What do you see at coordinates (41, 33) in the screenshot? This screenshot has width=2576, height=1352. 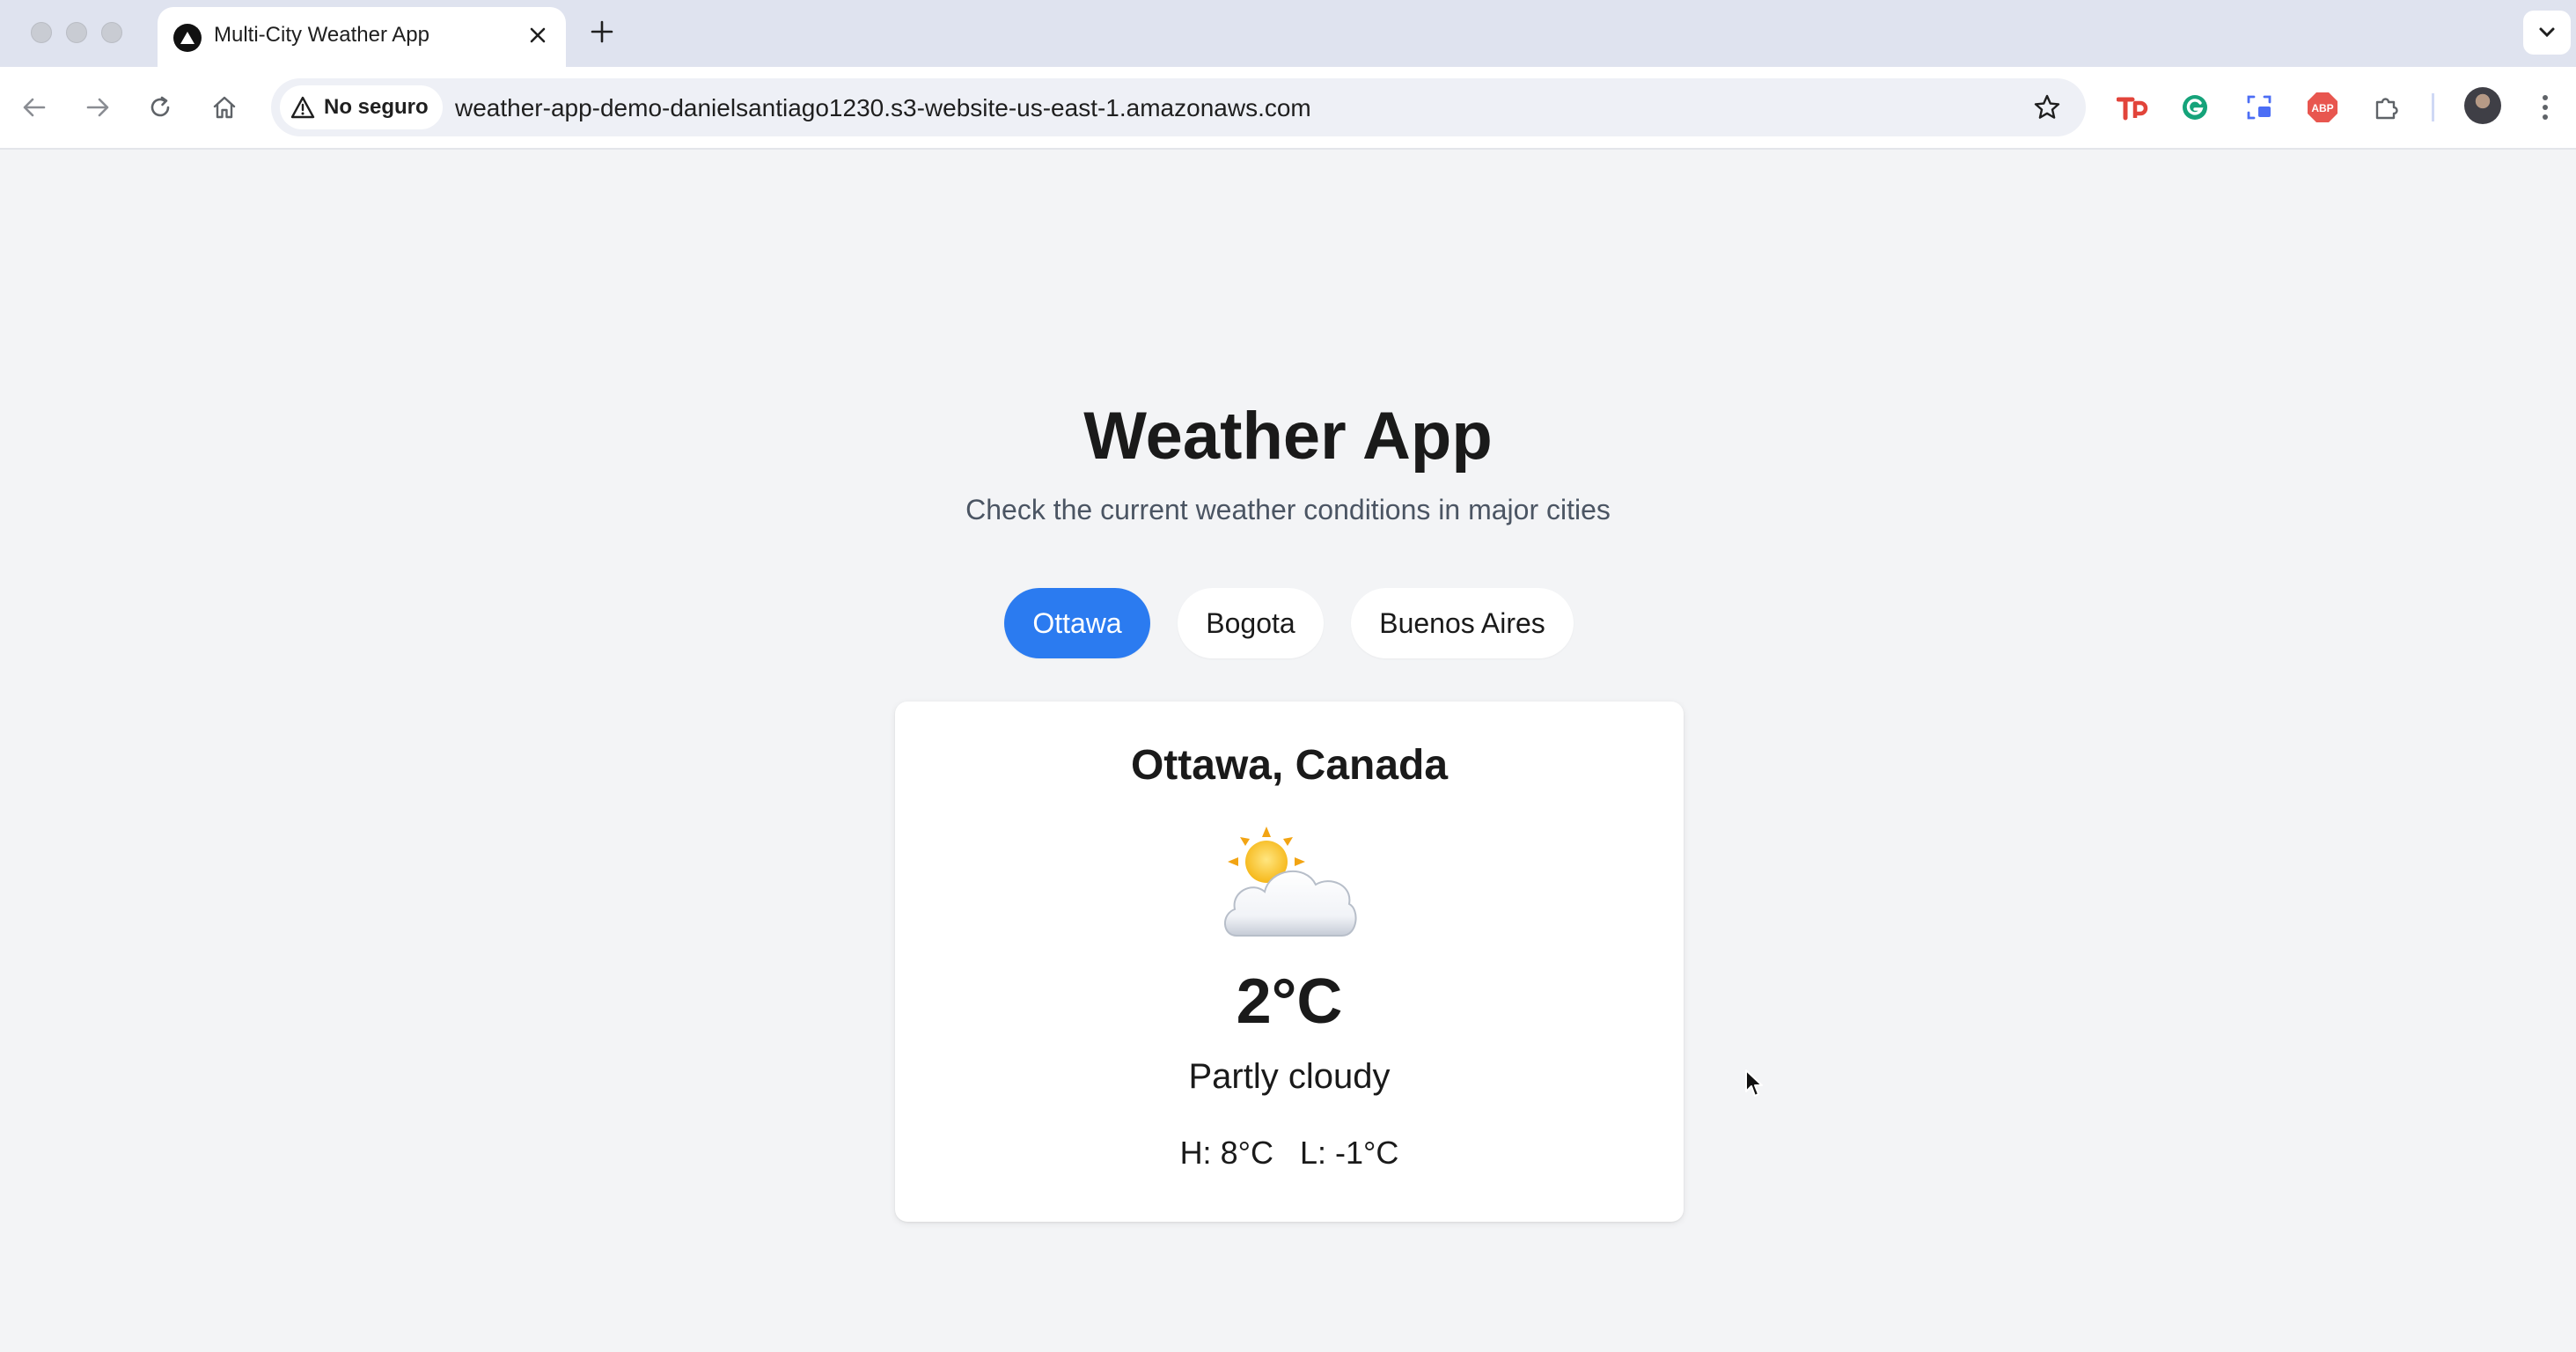 I see `window-close-button` at bounding box center [41, 33].